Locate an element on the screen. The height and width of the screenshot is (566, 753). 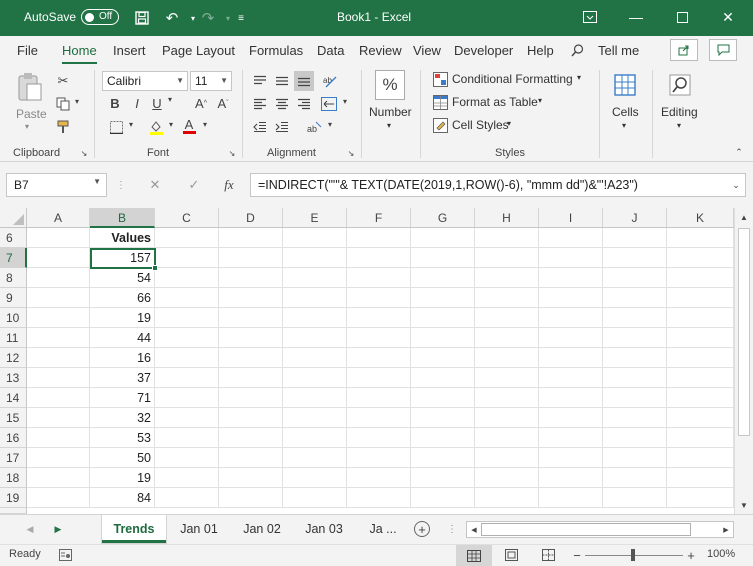
text-orientation-icon: ab is located at coordinates (314, 127).